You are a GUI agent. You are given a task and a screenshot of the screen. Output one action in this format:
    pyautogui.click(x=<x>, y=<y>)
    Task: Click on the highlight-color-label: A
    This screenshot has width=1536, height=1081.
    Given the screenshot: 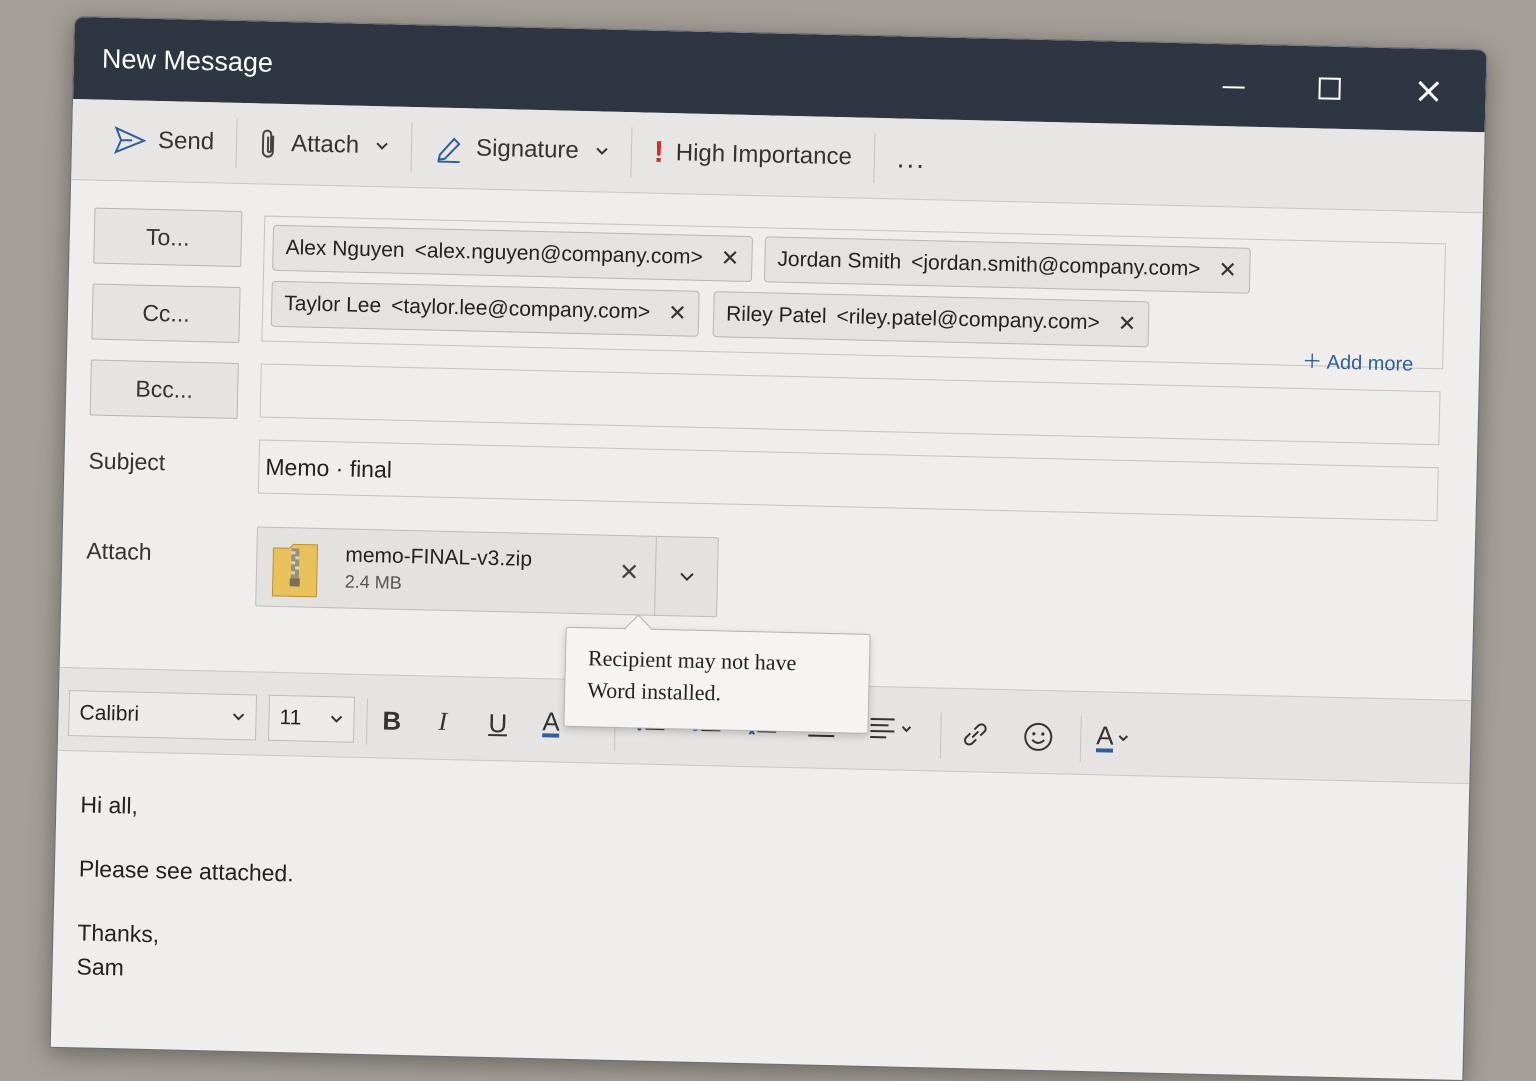 What is the action you would take?
    pyautogui.click(x=551, y=721)
    